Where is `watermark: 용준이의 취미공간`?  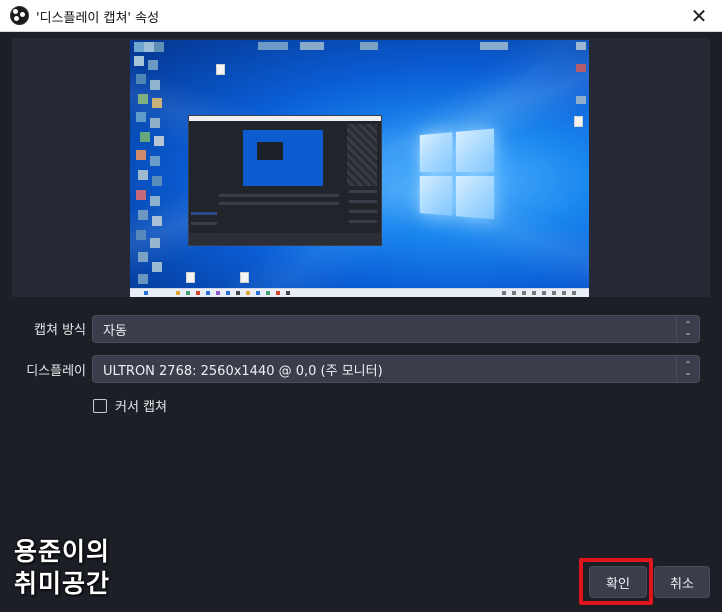 watermark: 용준이의 취미공간 is located at coordinates (62, 568).